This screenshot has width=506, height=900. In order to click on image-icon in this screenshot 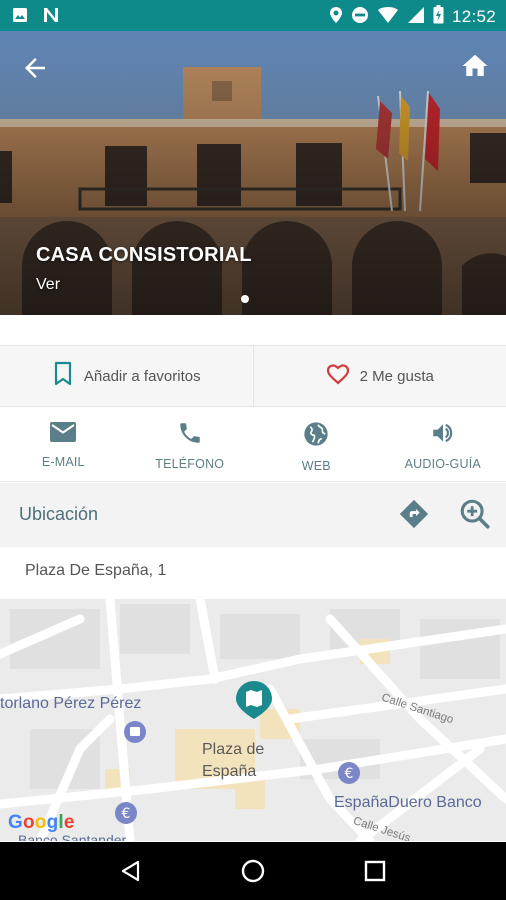, I will do `click(20, 17)`.